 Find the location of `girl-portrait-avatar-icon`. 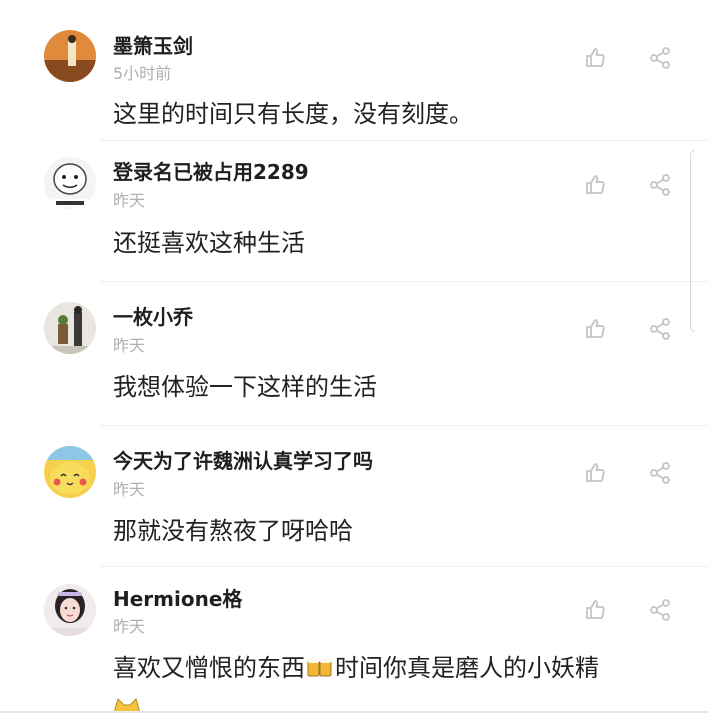

girl-portrait-avatar-icon is located at coordinates (70, 610).